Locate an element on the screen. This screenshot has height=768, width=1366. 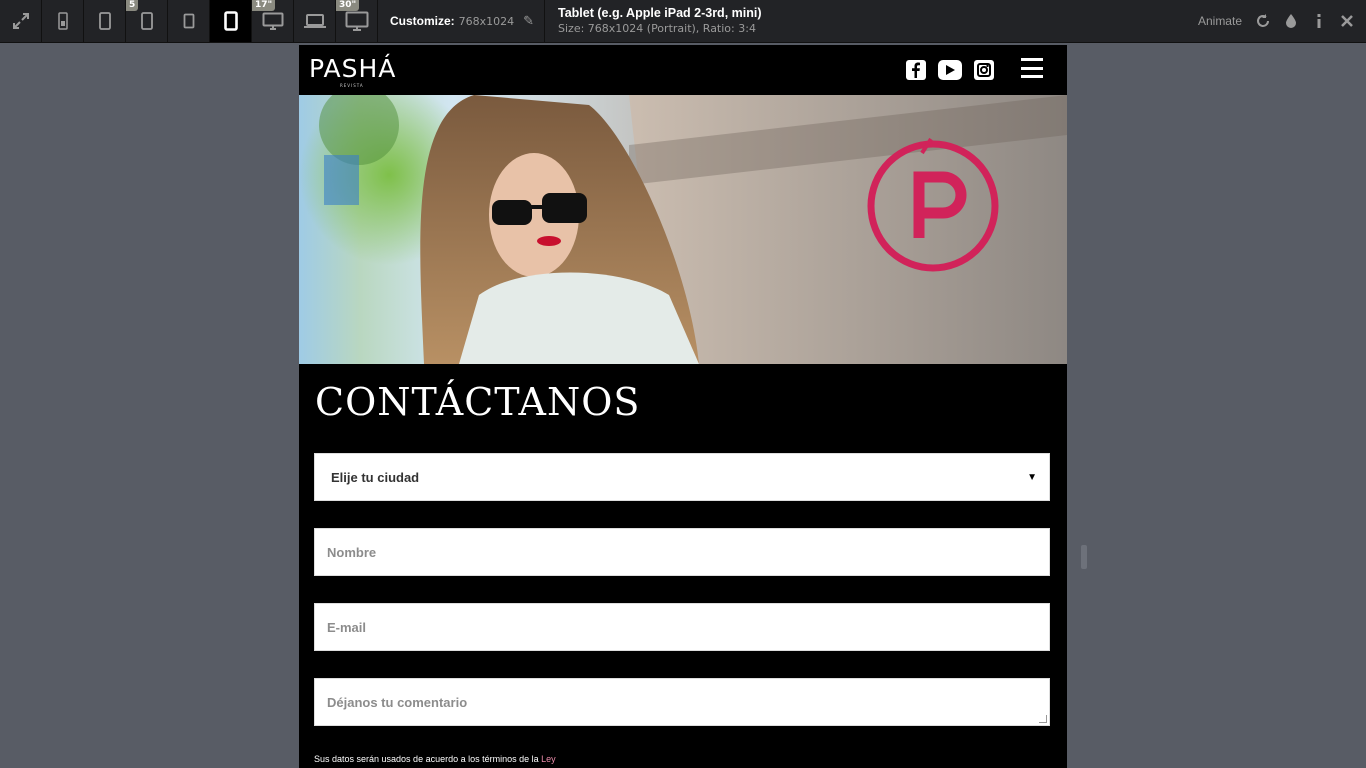
resize-grip-icon is located at coordinates (1043, 719).